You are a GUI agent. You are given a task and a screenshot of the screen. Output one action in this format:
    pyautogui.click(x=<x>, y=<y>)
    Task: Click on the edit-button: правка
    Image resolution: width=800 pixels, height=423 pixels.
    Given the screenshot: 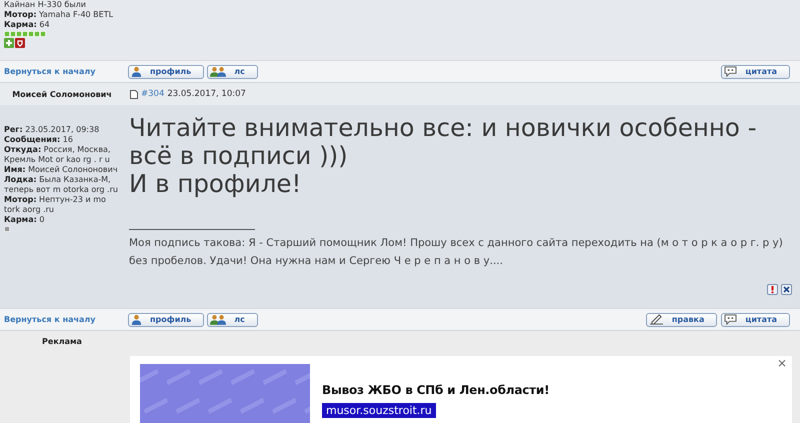 What is the action you would take?
    pyautogui.click(x=682, y=319)
    